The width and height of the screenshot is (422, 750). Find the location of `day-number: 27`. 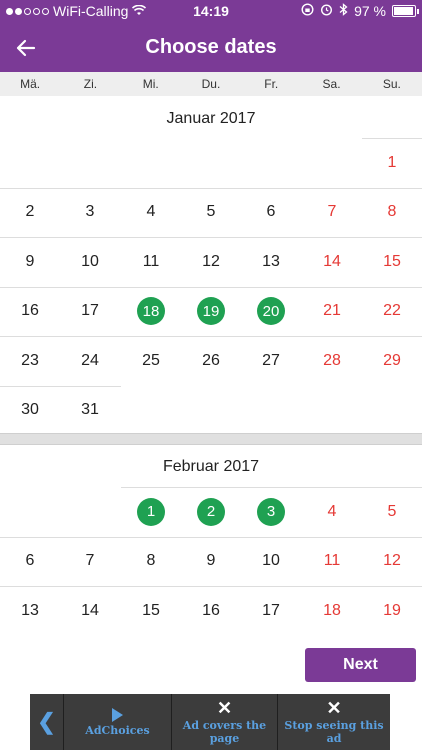

day-number: 27 is located at coordinates (271, 360).